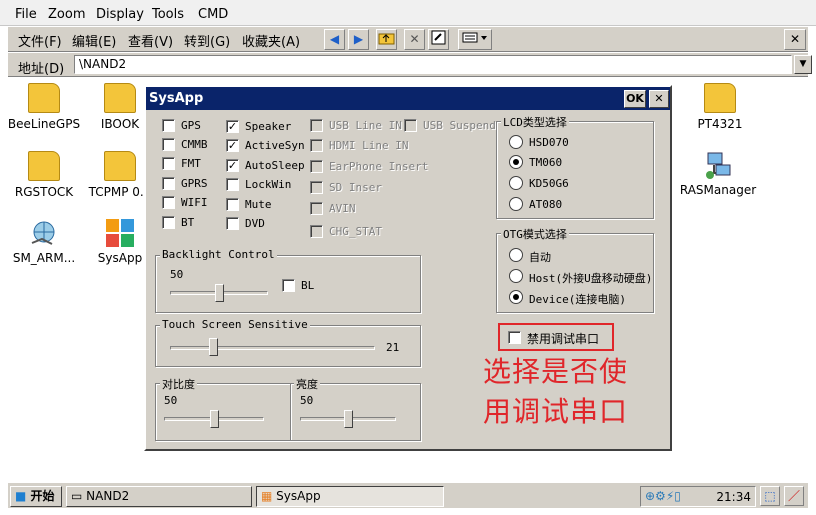  Describe the element at coordinates (191, 125) in the screenshot. I see `checkbox-label: GPS` at that location.